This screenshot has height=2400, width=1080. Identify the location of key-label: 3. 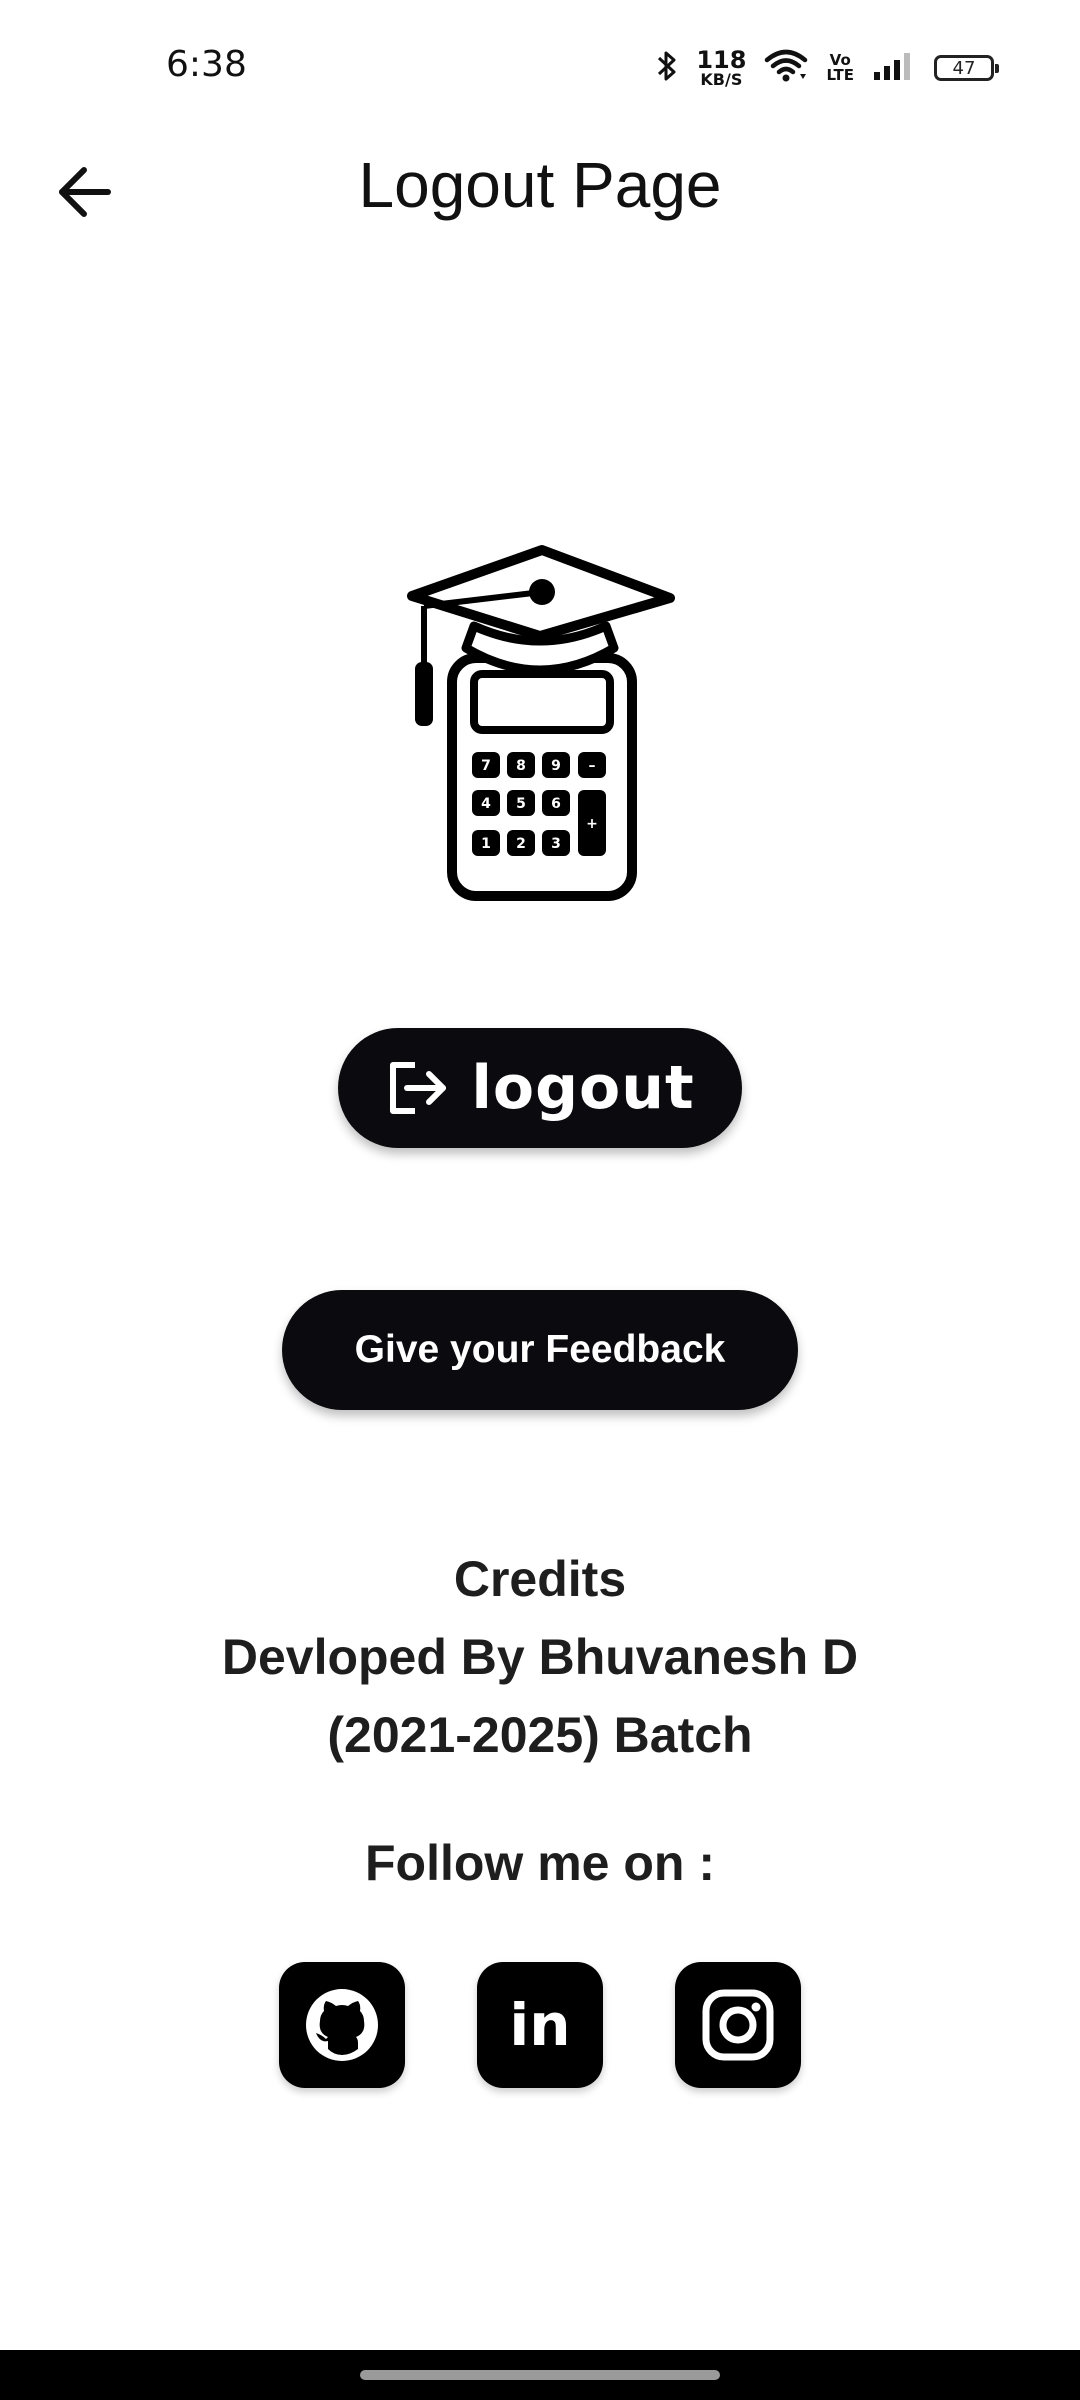
(556, 844).